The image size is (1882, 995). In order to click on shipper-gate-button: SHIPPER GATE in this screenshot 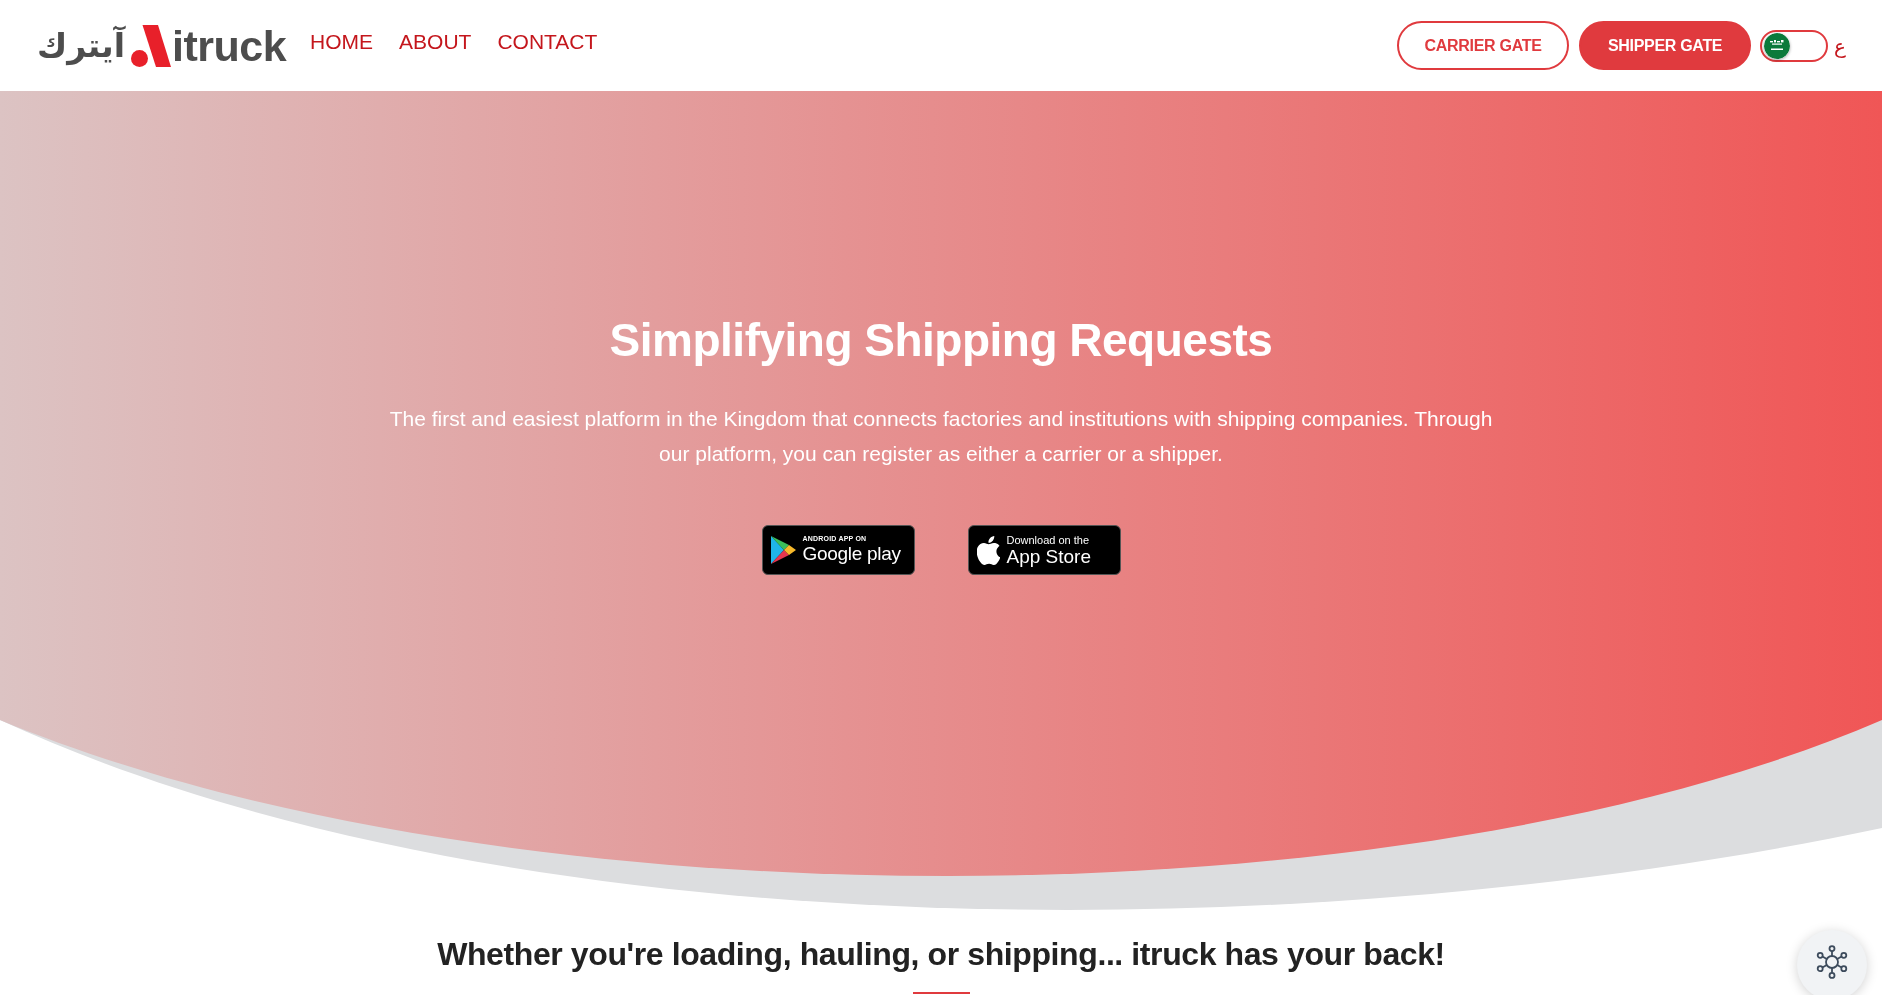, I will do `click(1665, 45)`.